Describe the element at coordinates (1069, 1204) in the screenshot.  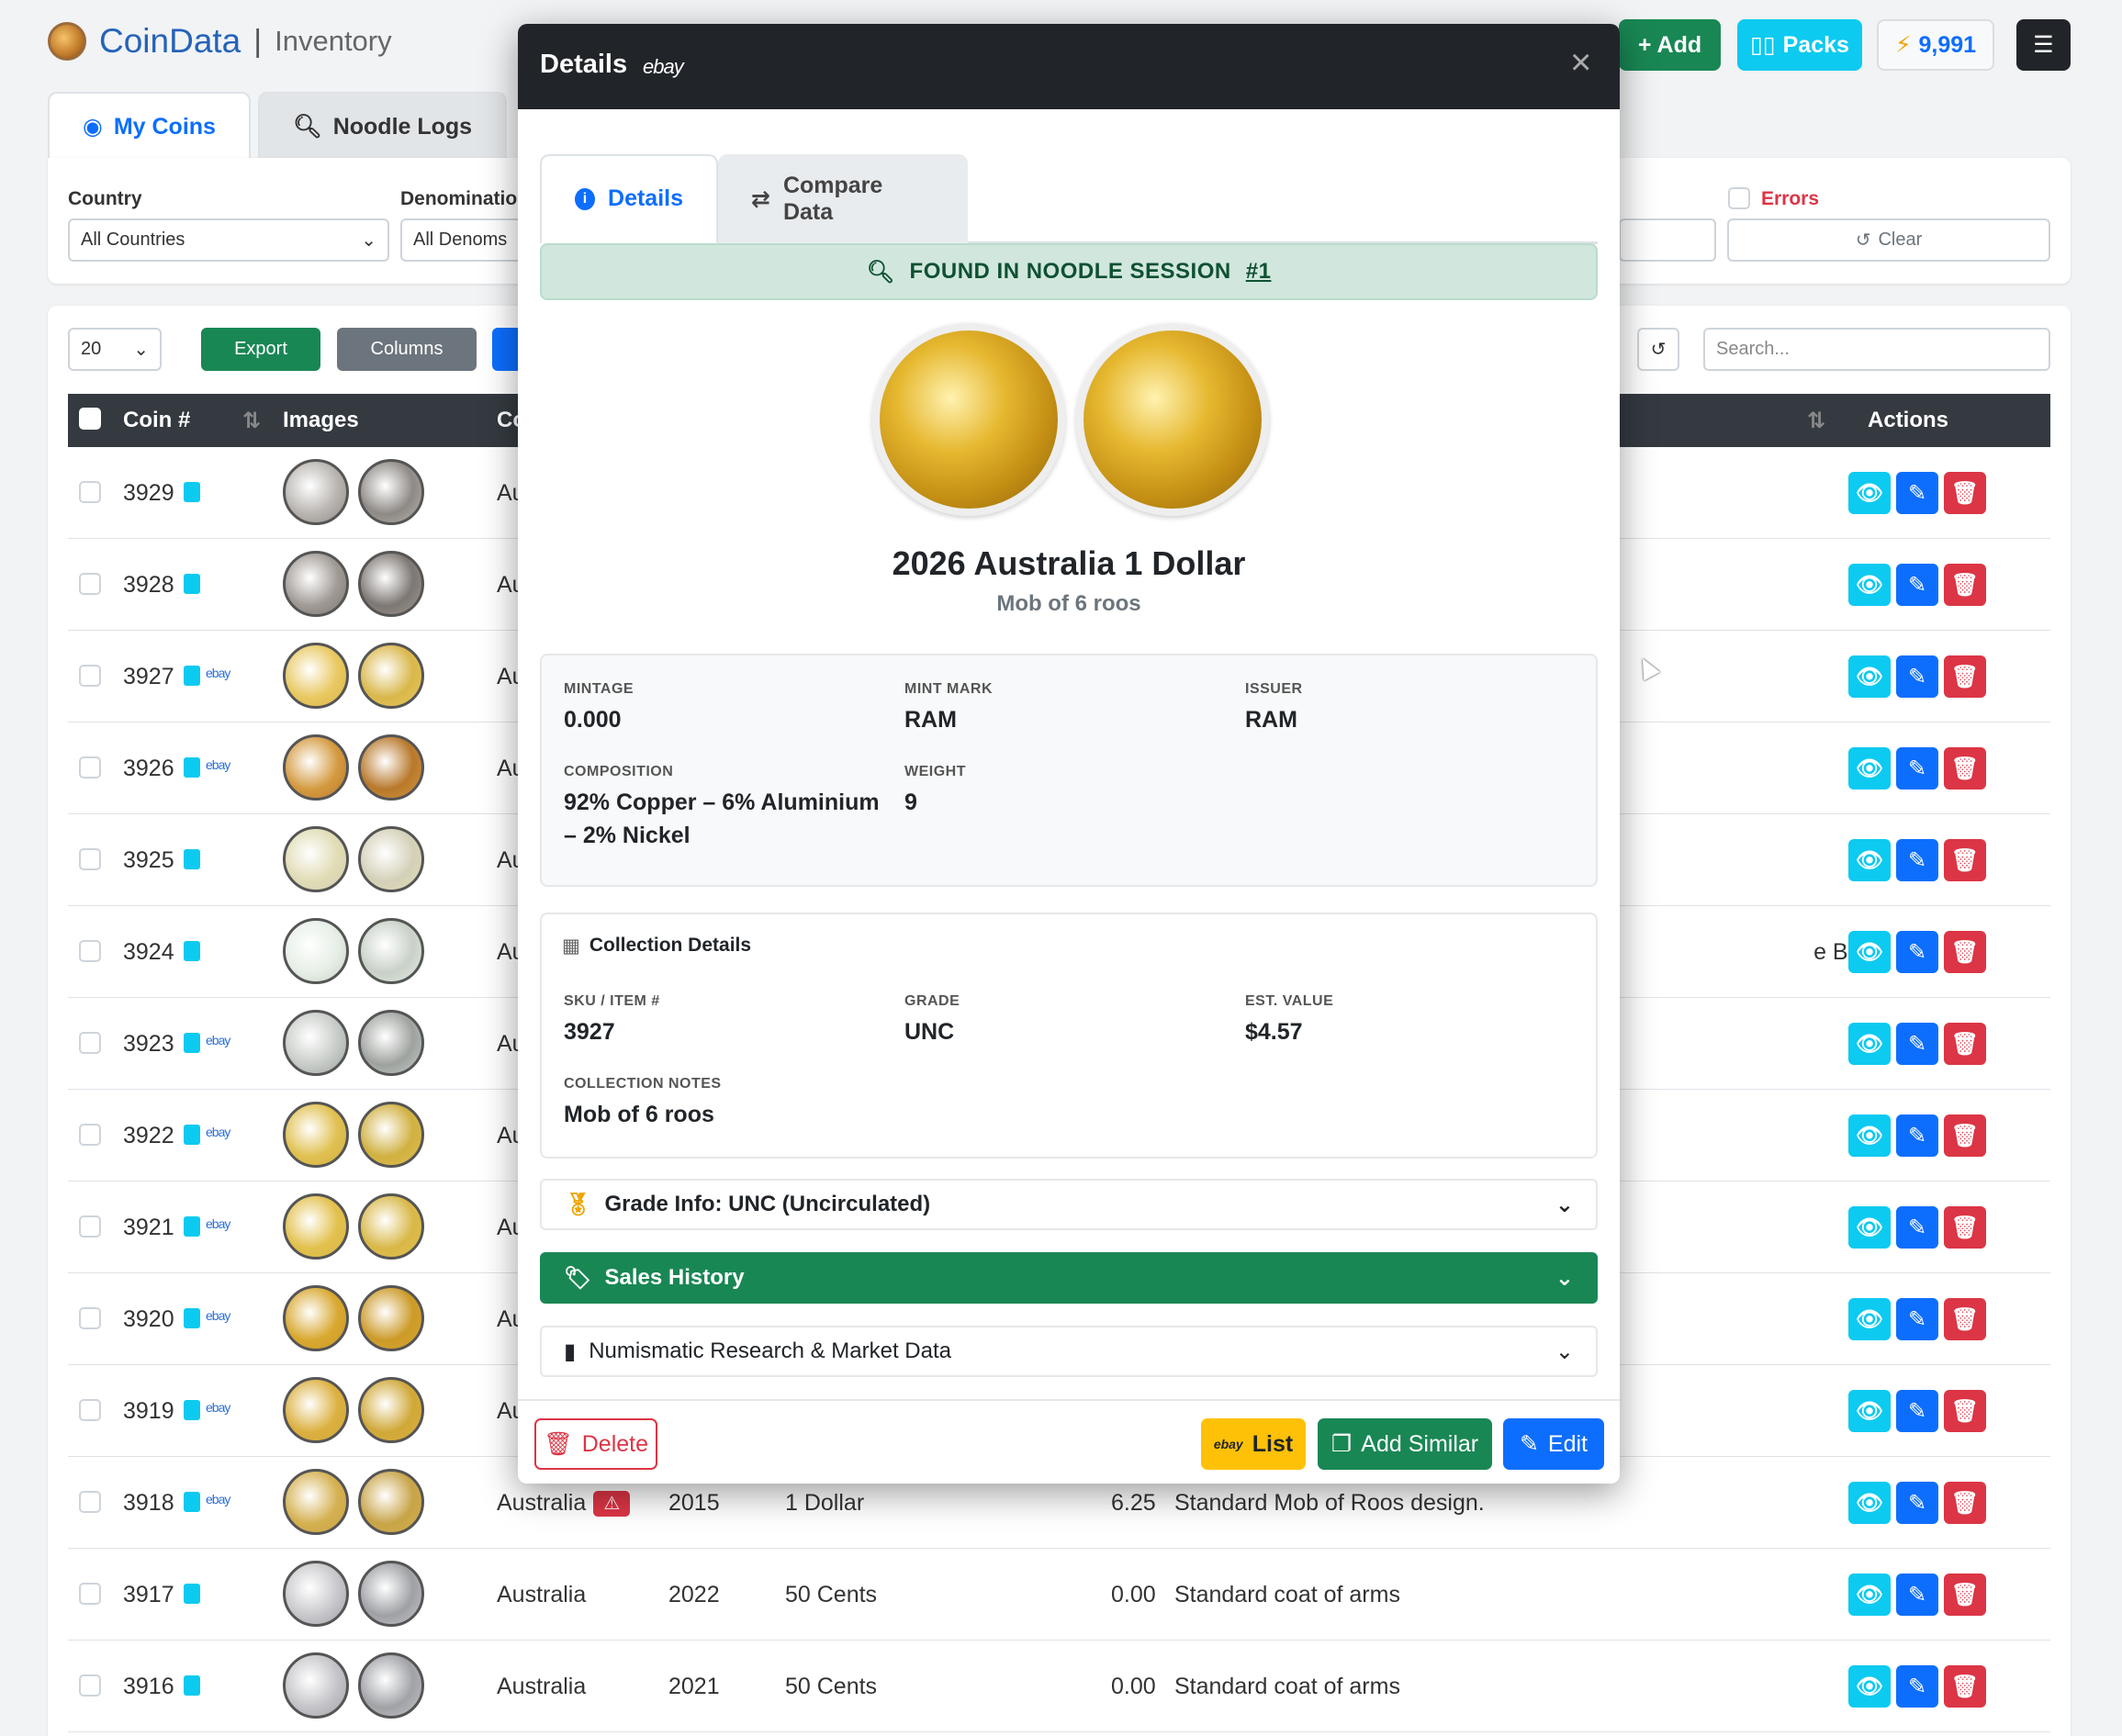
I see `grade-info-accordion: 🏅︎ Grade Info: UNC (Uncirculated) ⌄` at that location.